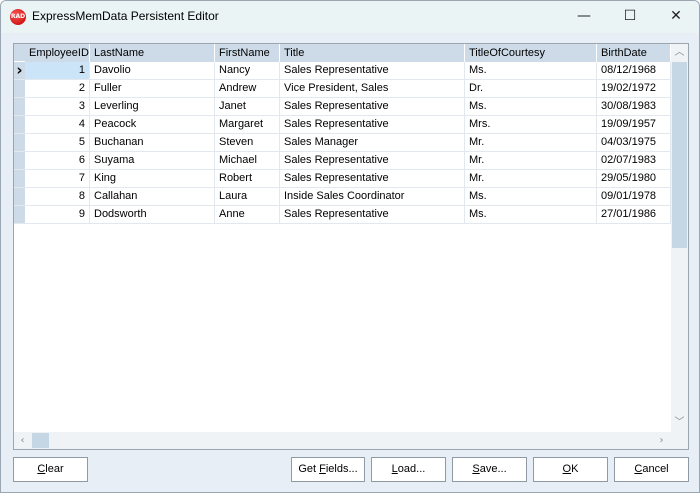 This screenshot has width=700, height=493. Describe the element at coordinates (679, 422) in the screenshot. I see `scroll-down-icon: ﹀` at that location.